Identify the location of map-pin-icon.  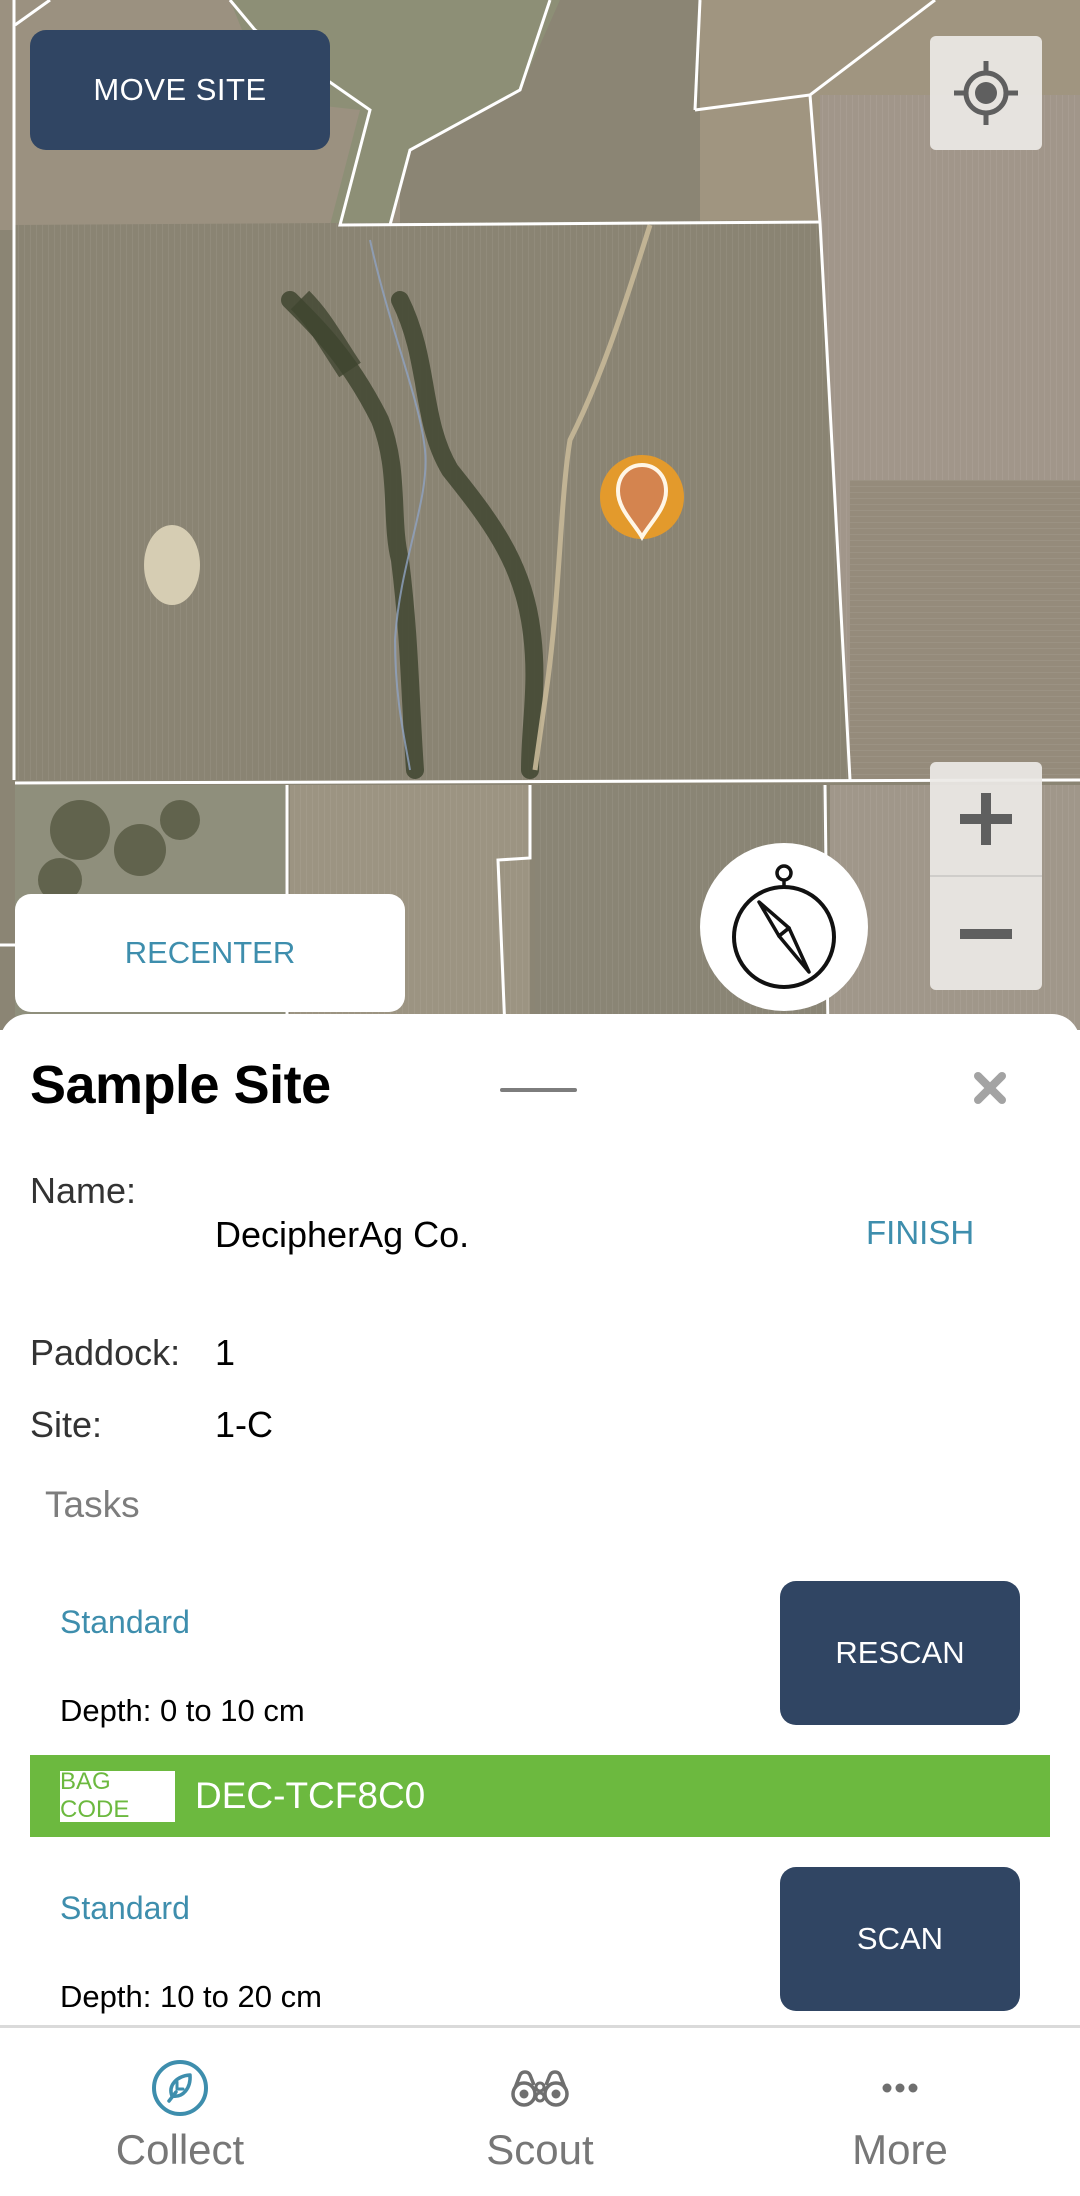
(642, 498).